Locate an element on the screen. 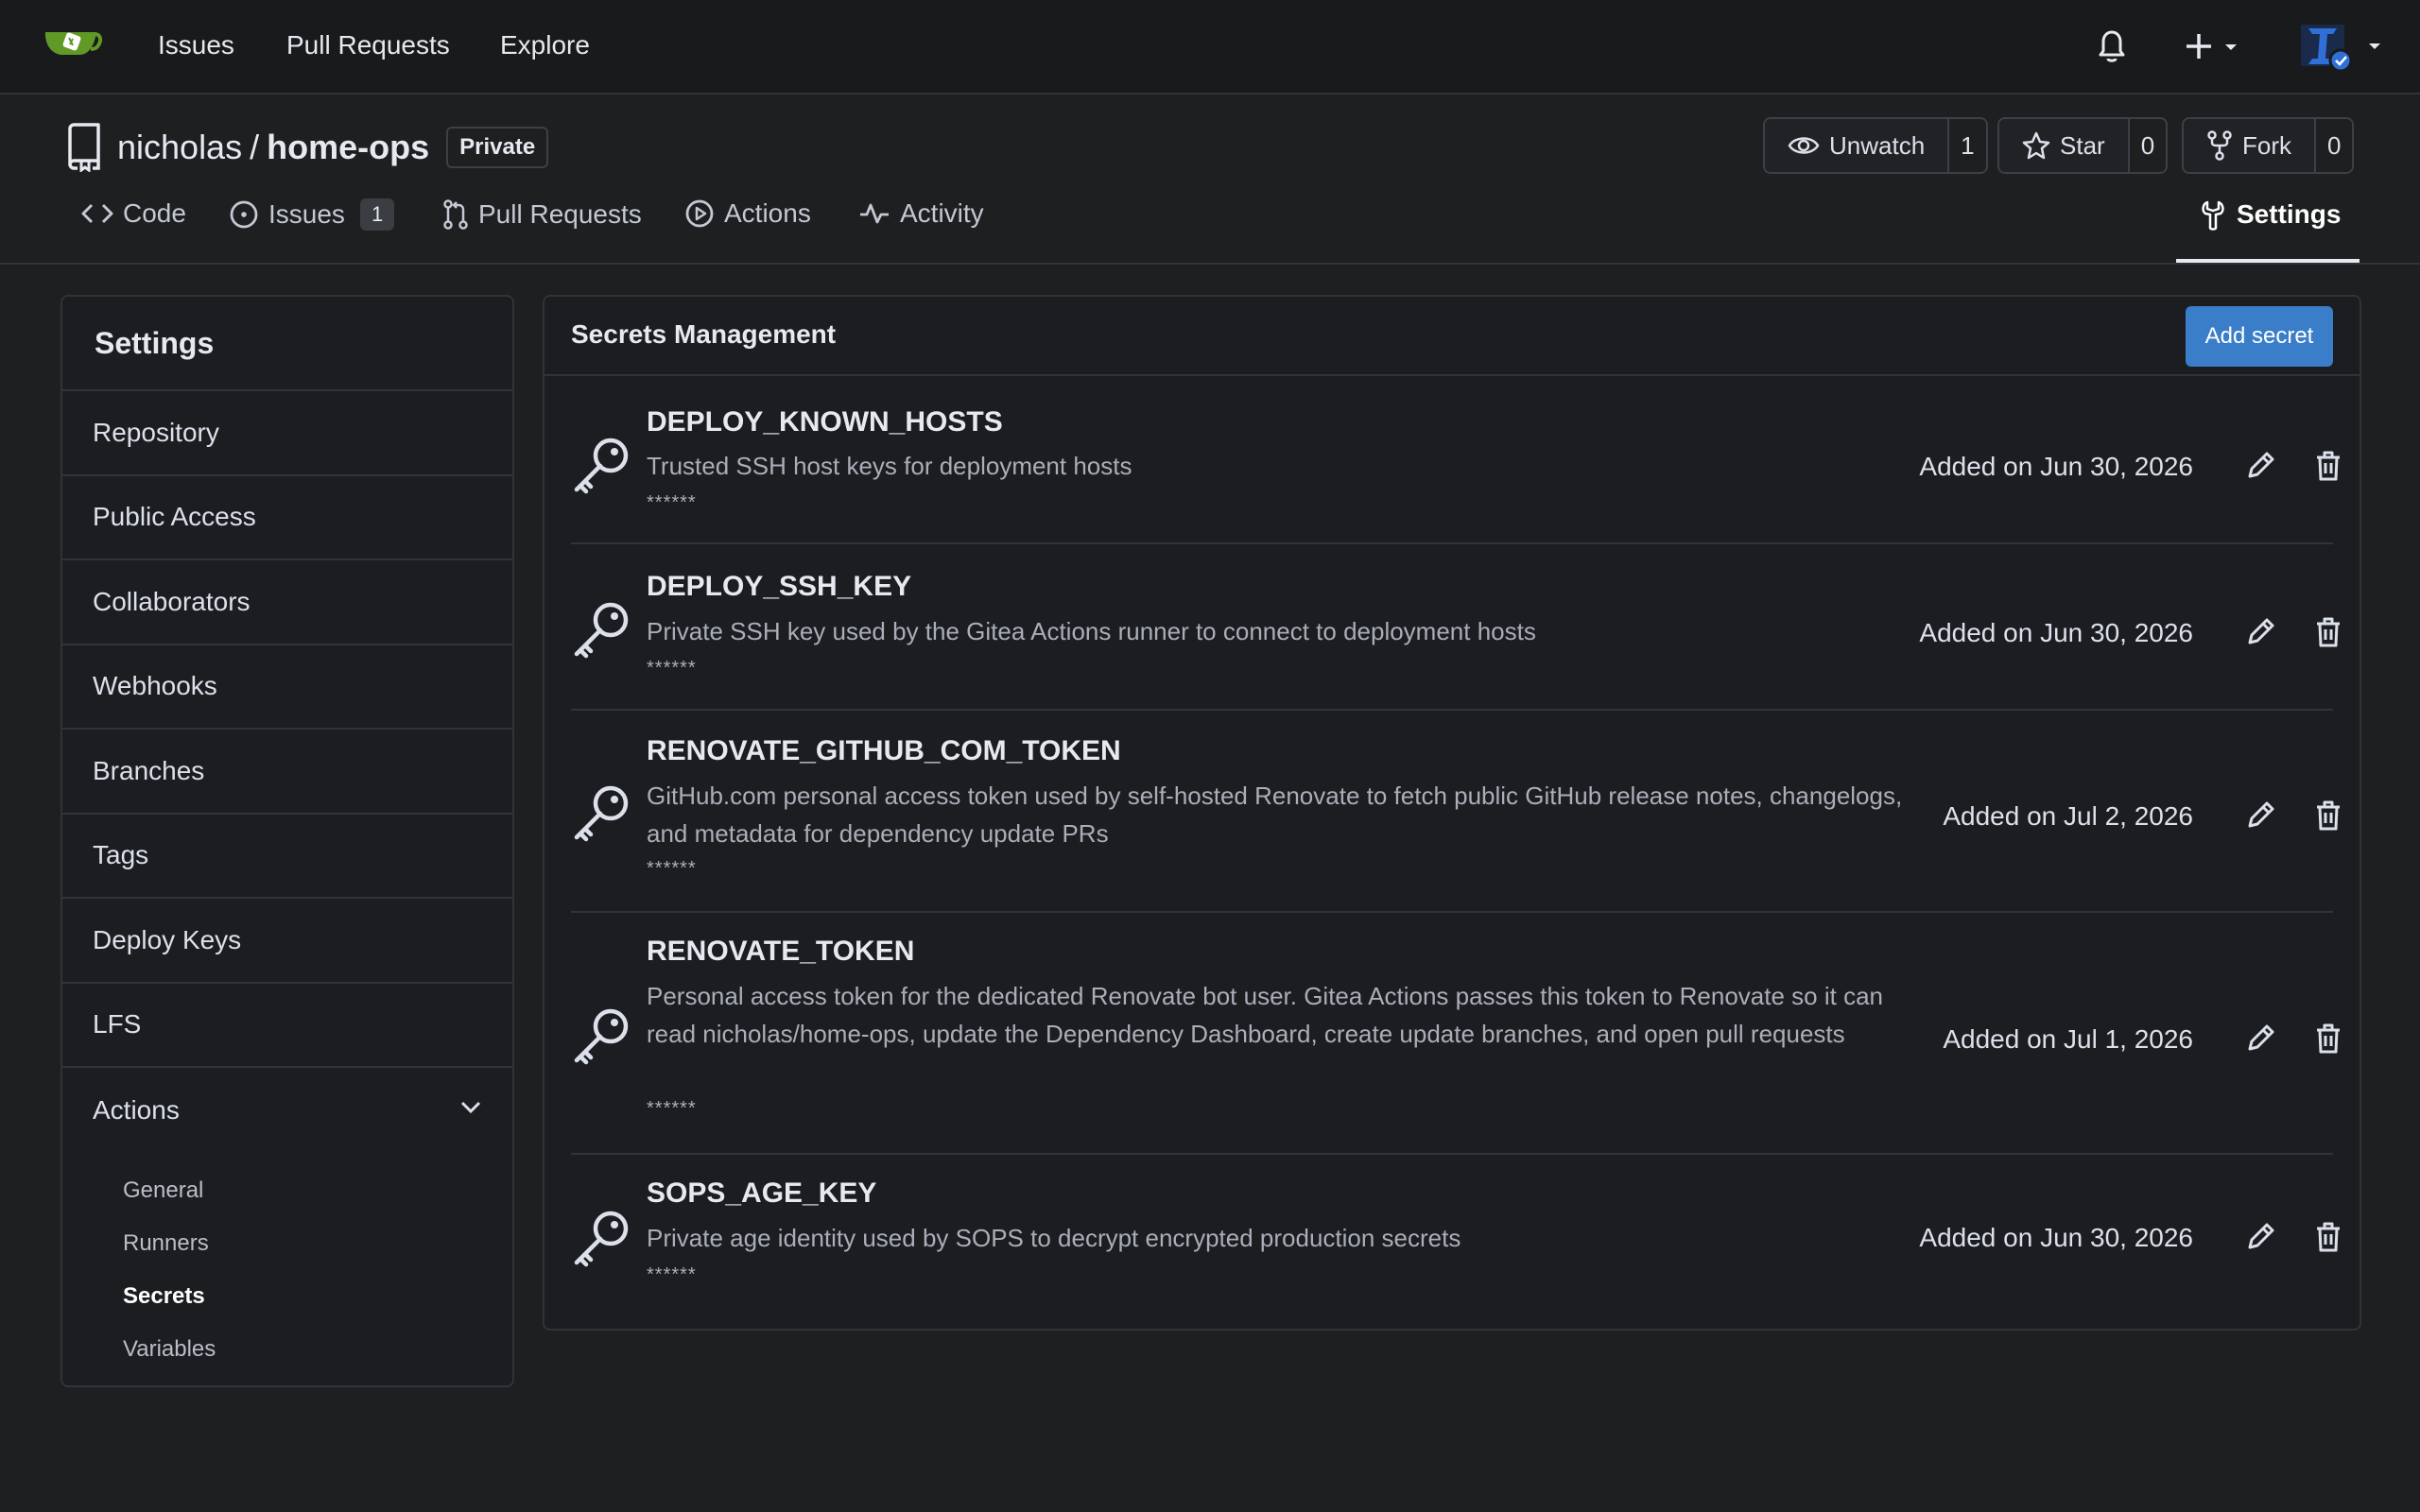 This screenshot has height=1512, width=2420. repo-owner-link: nicholas is located at coordinates (179, 147).